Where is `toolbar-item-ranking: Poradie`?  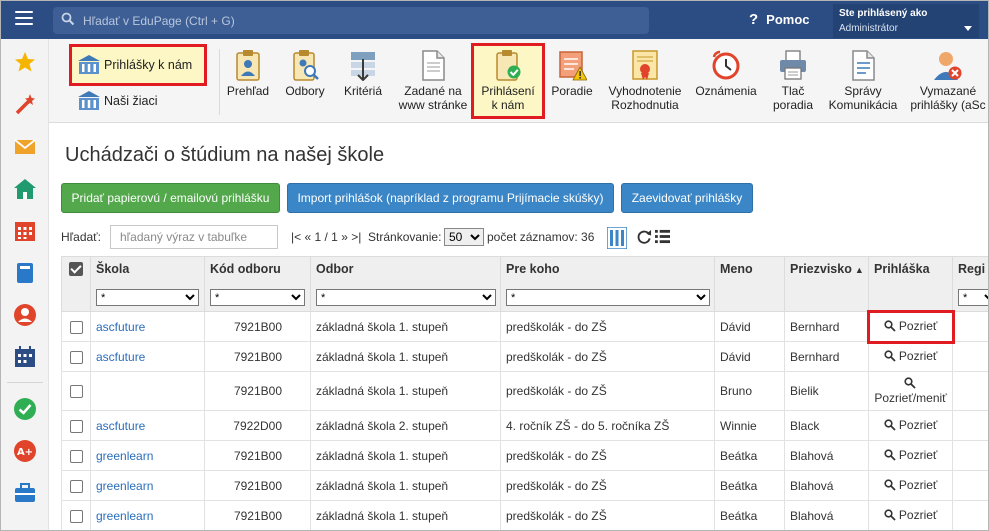
toolbar-item-ranking: Poradie is located at coordinates (572, 84).